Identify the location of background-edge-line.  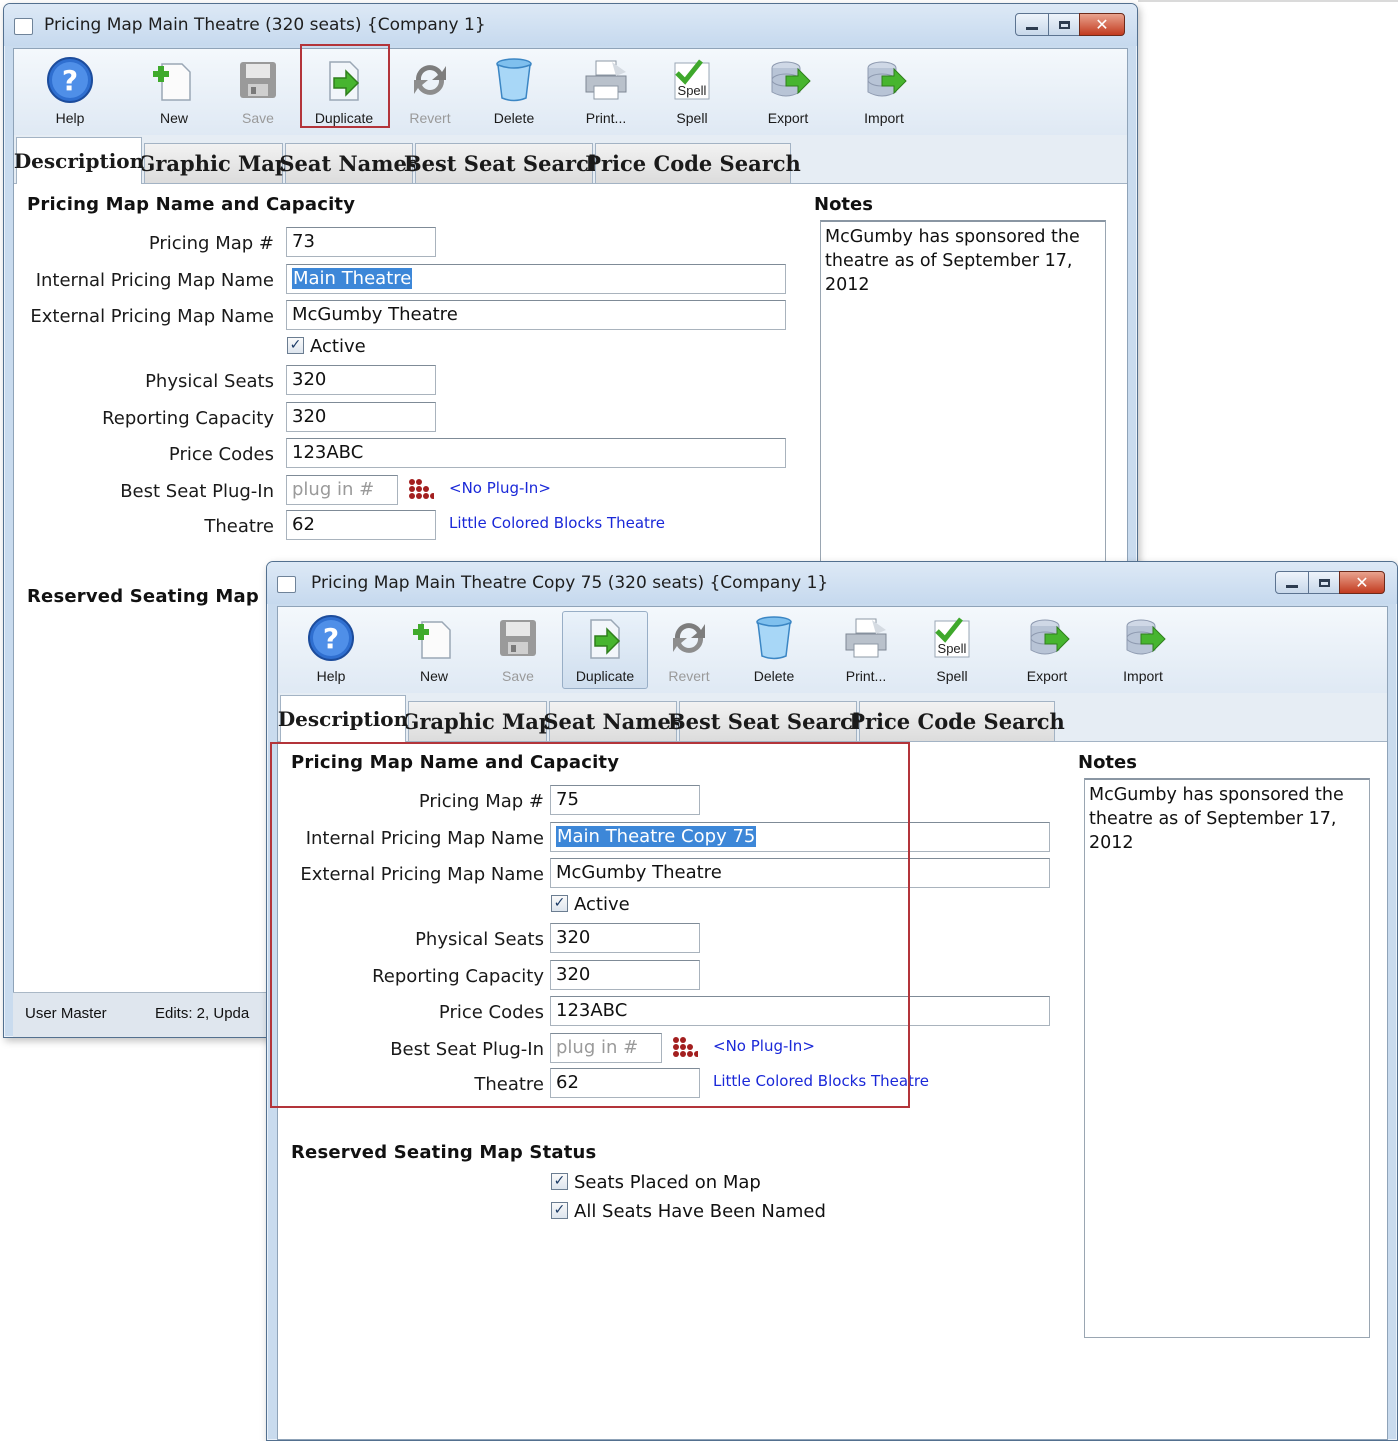
(1268, 1).